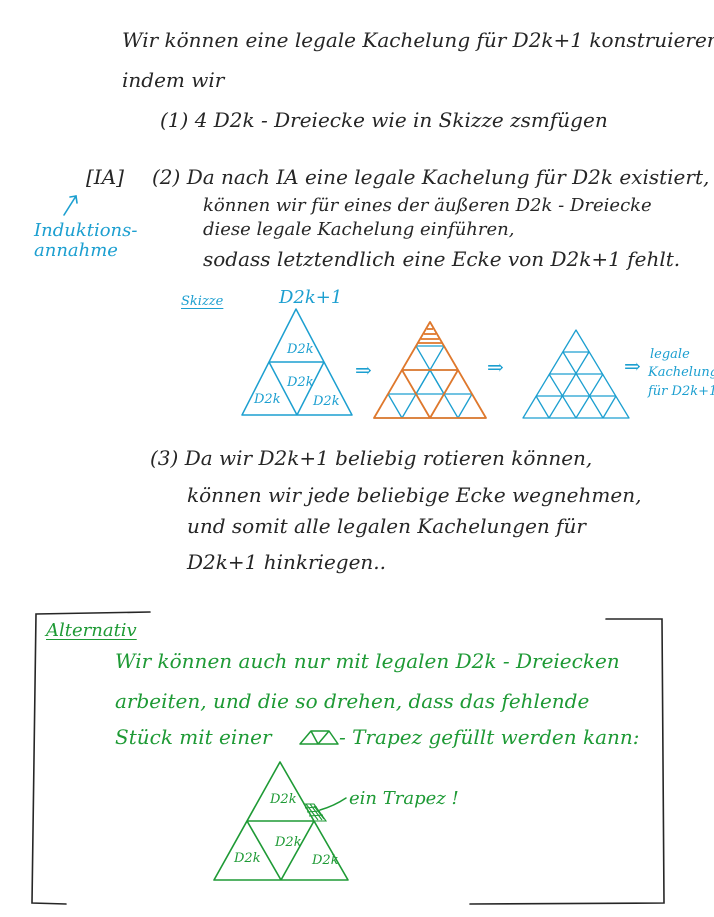  Describe the element at coordinates (430, 370) in the screenshot. I see `sketch-triangle-tiled-overlay` at that location.